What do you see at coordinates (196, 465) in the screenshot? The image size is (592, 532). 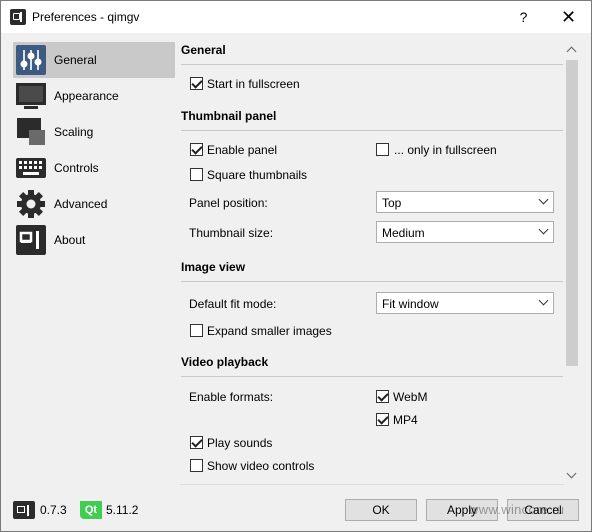 I see `show-video-controls-checkbox` at bounding box center [196, 465].